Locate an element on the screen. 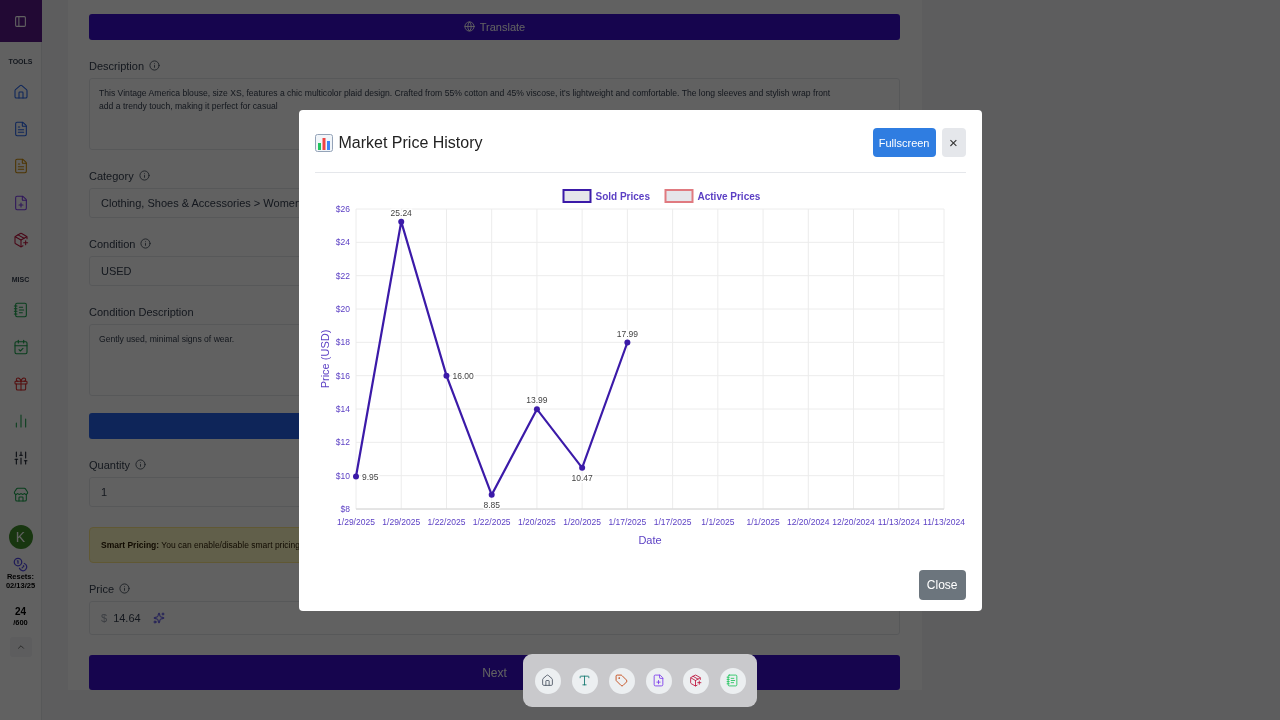 This screenshot has width=1280, height=720. credits-count: 24 is located at coordinates (20, 612).